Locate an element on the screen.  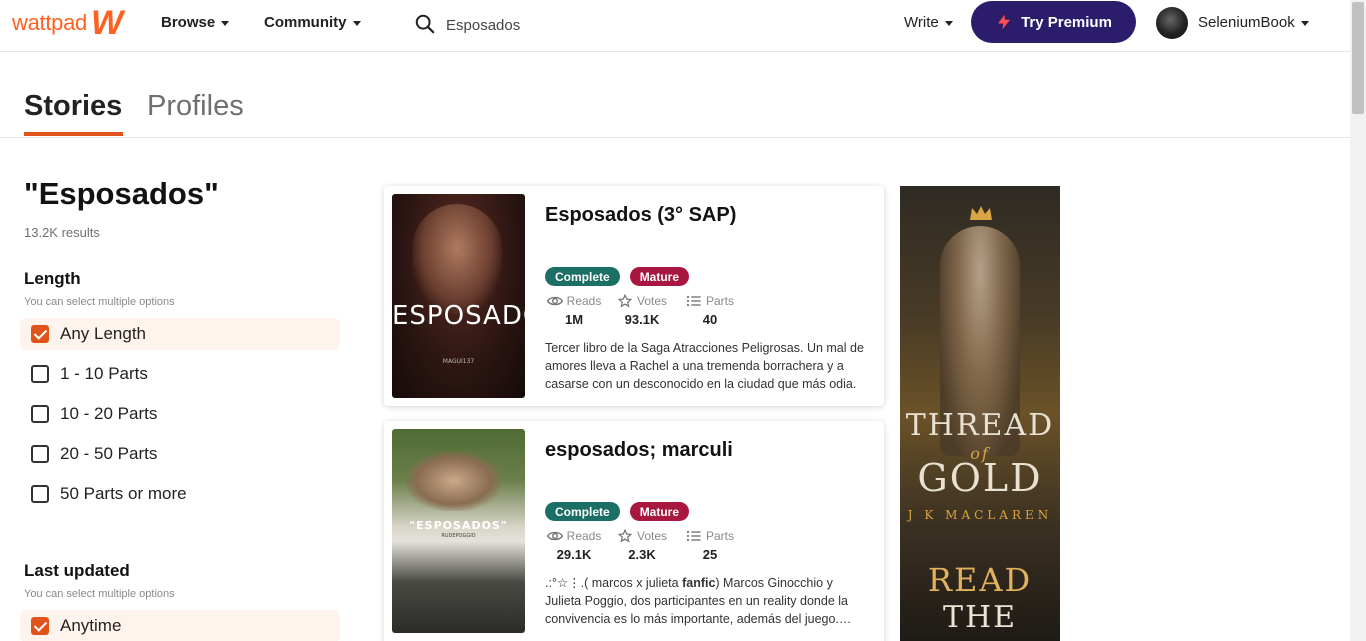
votes-stat: Votes 2.3K is located at coordinates (642, 545).